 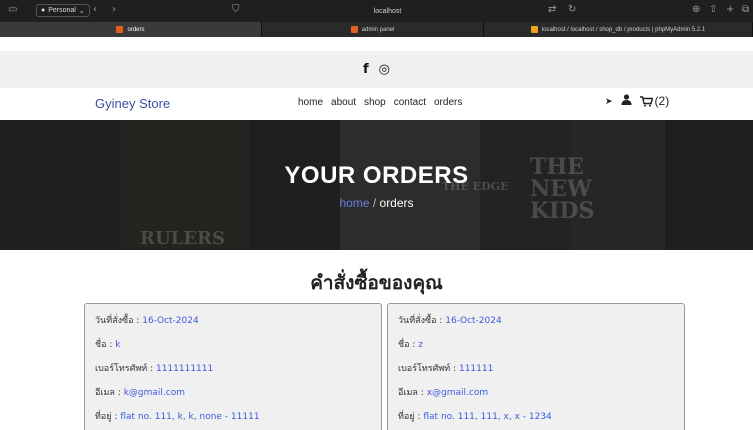 I want to click on sidebar-toggle-icon: ▭, so click(x=12, y=9).